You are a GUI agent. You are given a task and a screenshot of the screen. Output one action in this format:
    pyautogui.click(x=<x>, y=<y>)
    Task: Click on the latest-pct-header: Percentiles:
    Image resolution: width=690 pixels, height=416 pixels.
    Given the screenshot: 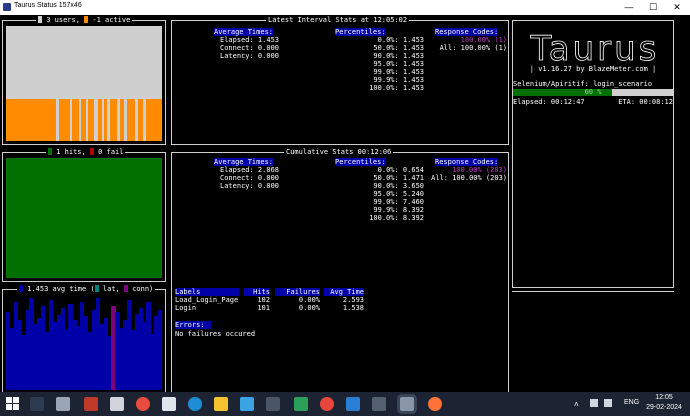 What is the action you would take?
    pyautogui.click(x=360, y=32)
    